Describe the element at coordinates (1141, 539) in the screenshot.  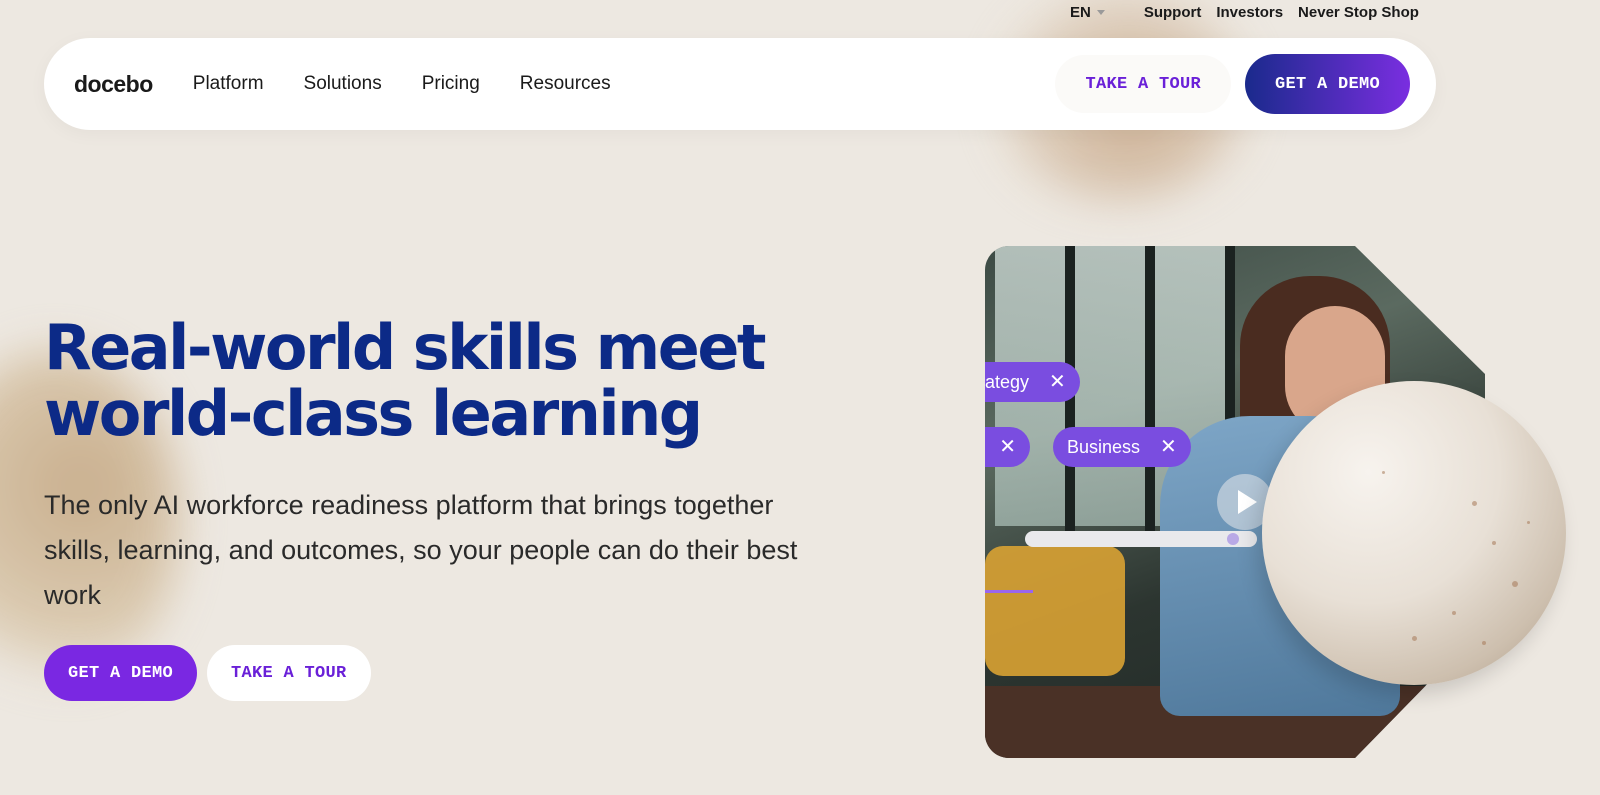
I see `video-progress-bar` at that location.